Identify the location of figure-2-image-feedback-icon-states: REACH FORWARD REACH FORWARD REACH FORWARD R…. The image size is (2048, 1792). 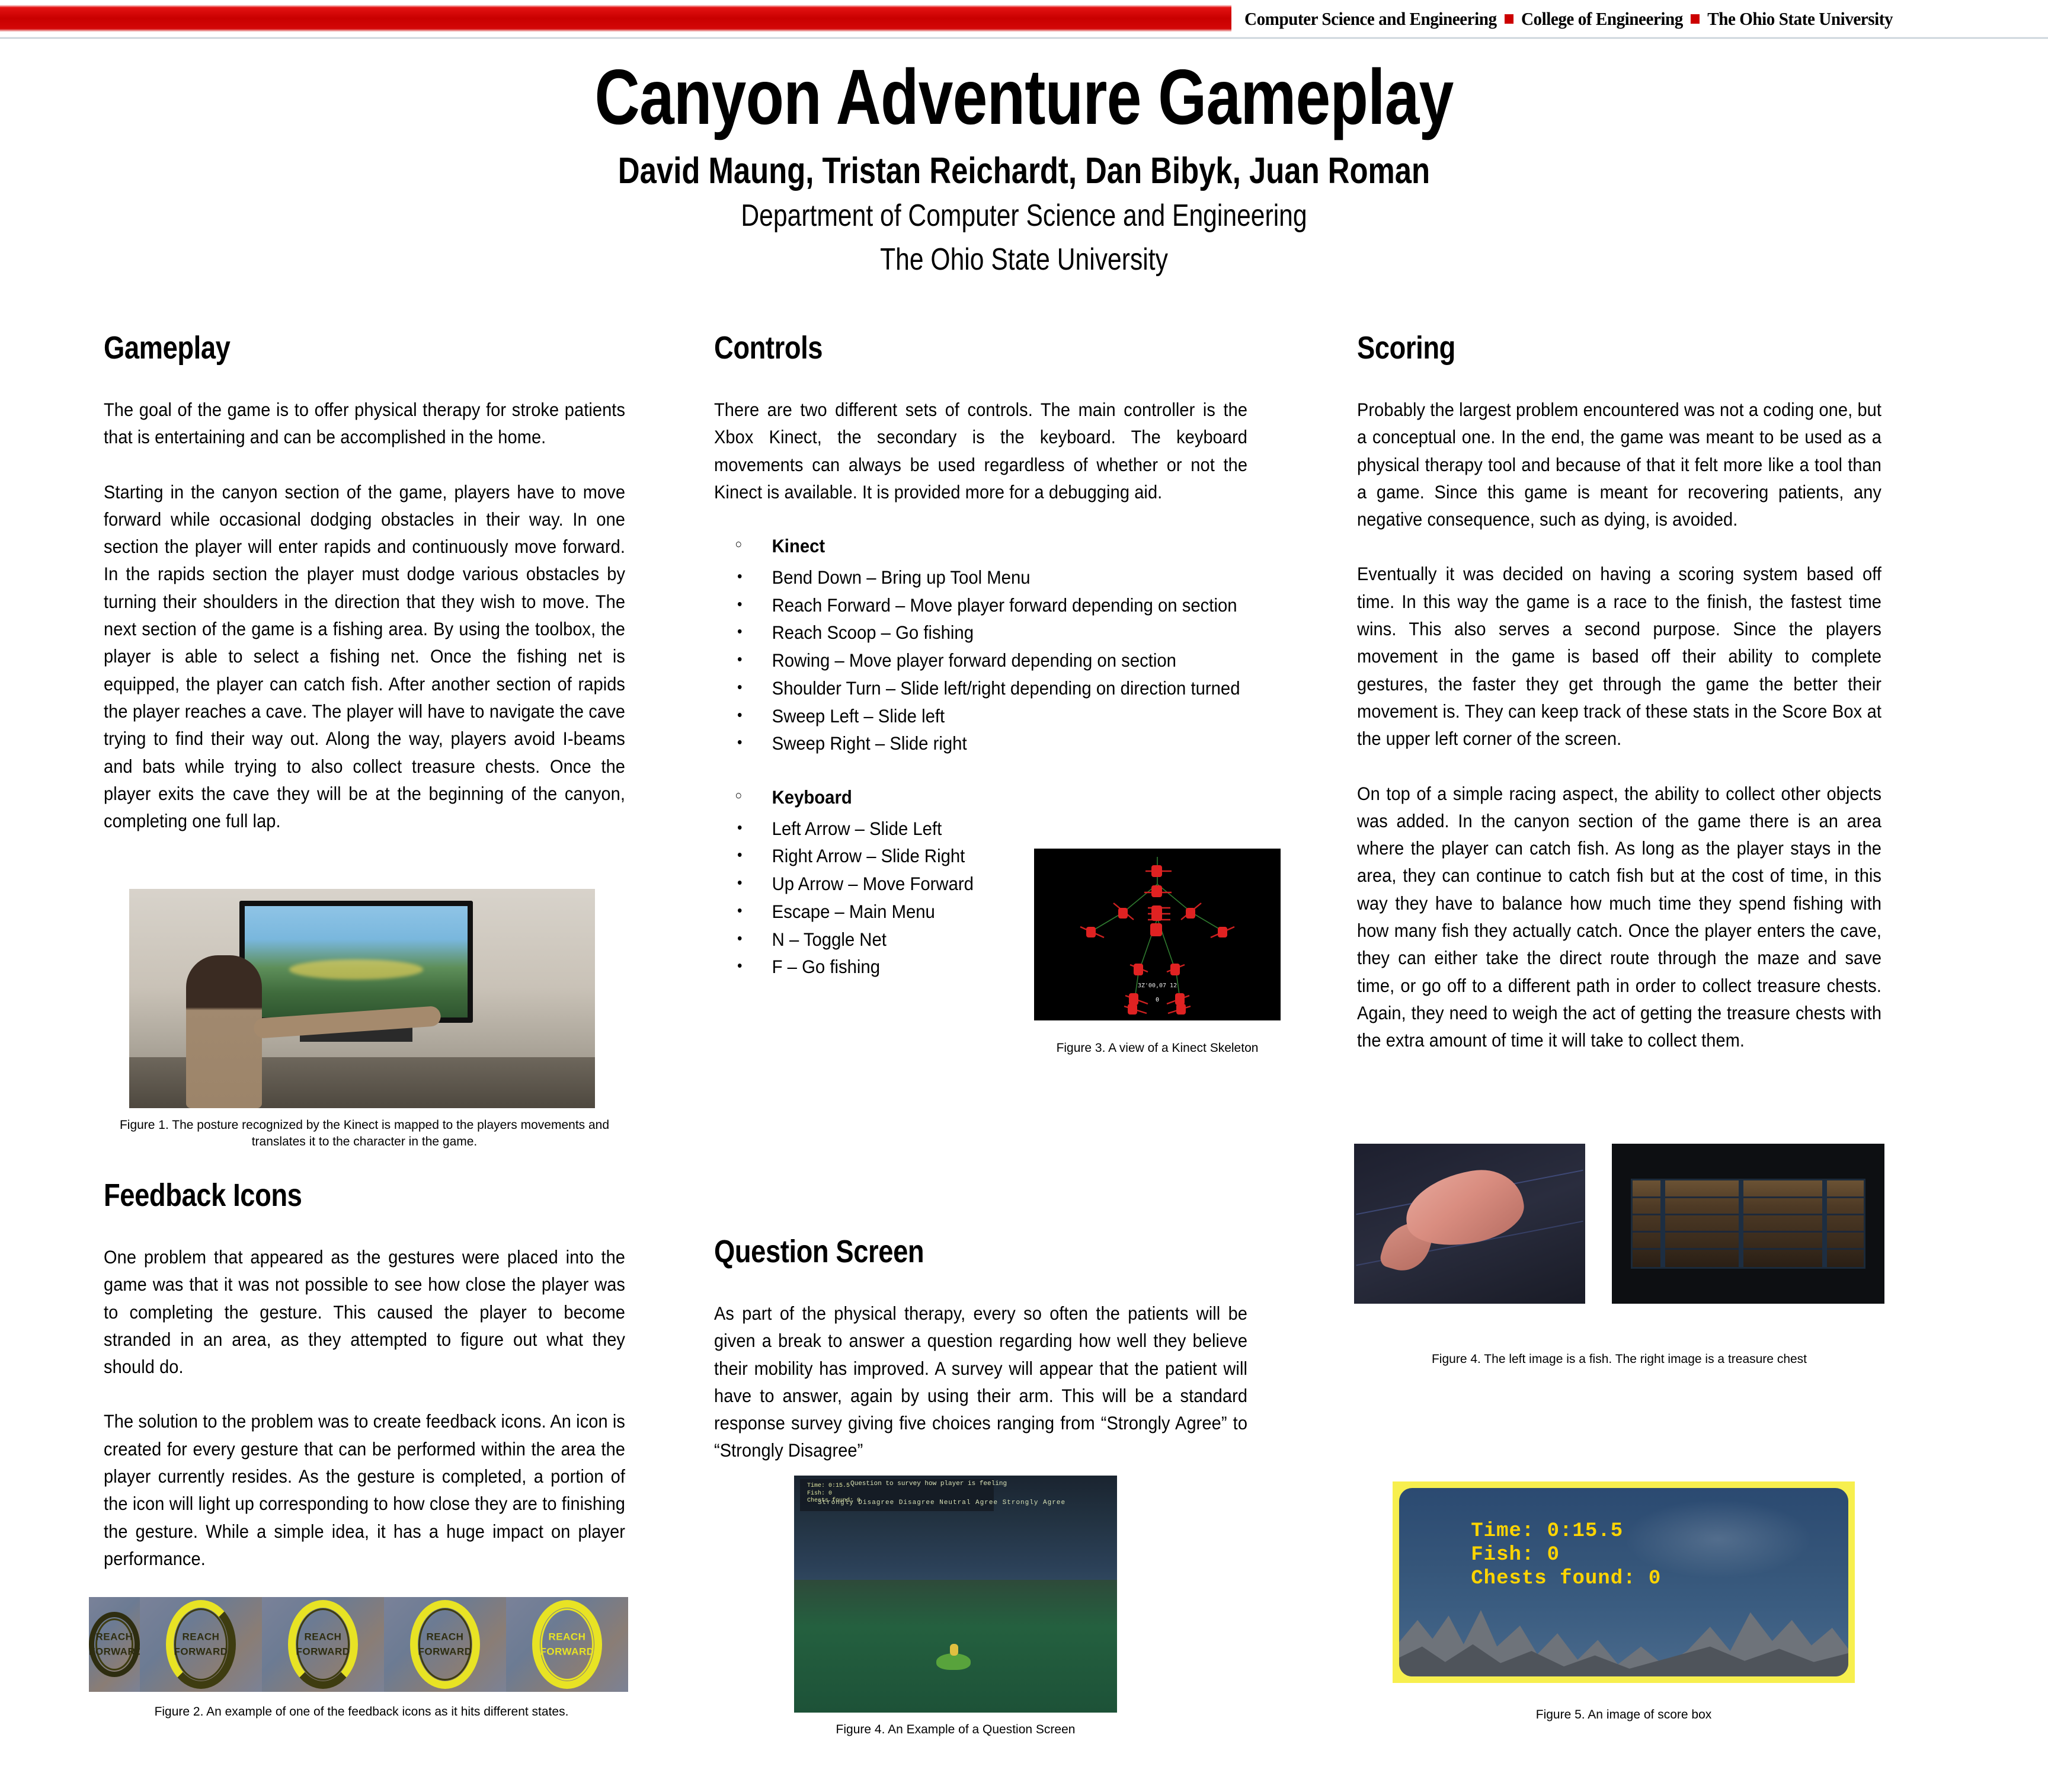
(358, 1644).